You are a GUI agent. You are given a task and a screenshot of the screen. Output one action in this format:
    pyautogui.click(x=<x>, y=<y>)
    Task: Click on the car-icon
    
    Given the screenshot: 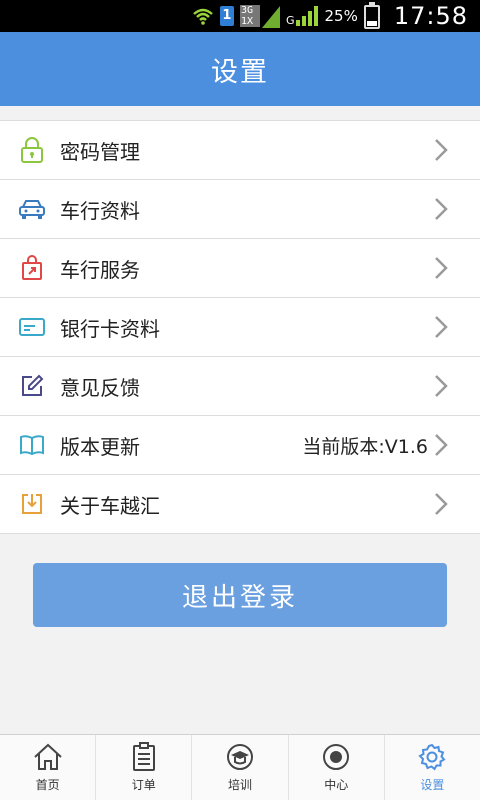 What is the action you would take?
    pyautogui.click(x=32, y=209)
    